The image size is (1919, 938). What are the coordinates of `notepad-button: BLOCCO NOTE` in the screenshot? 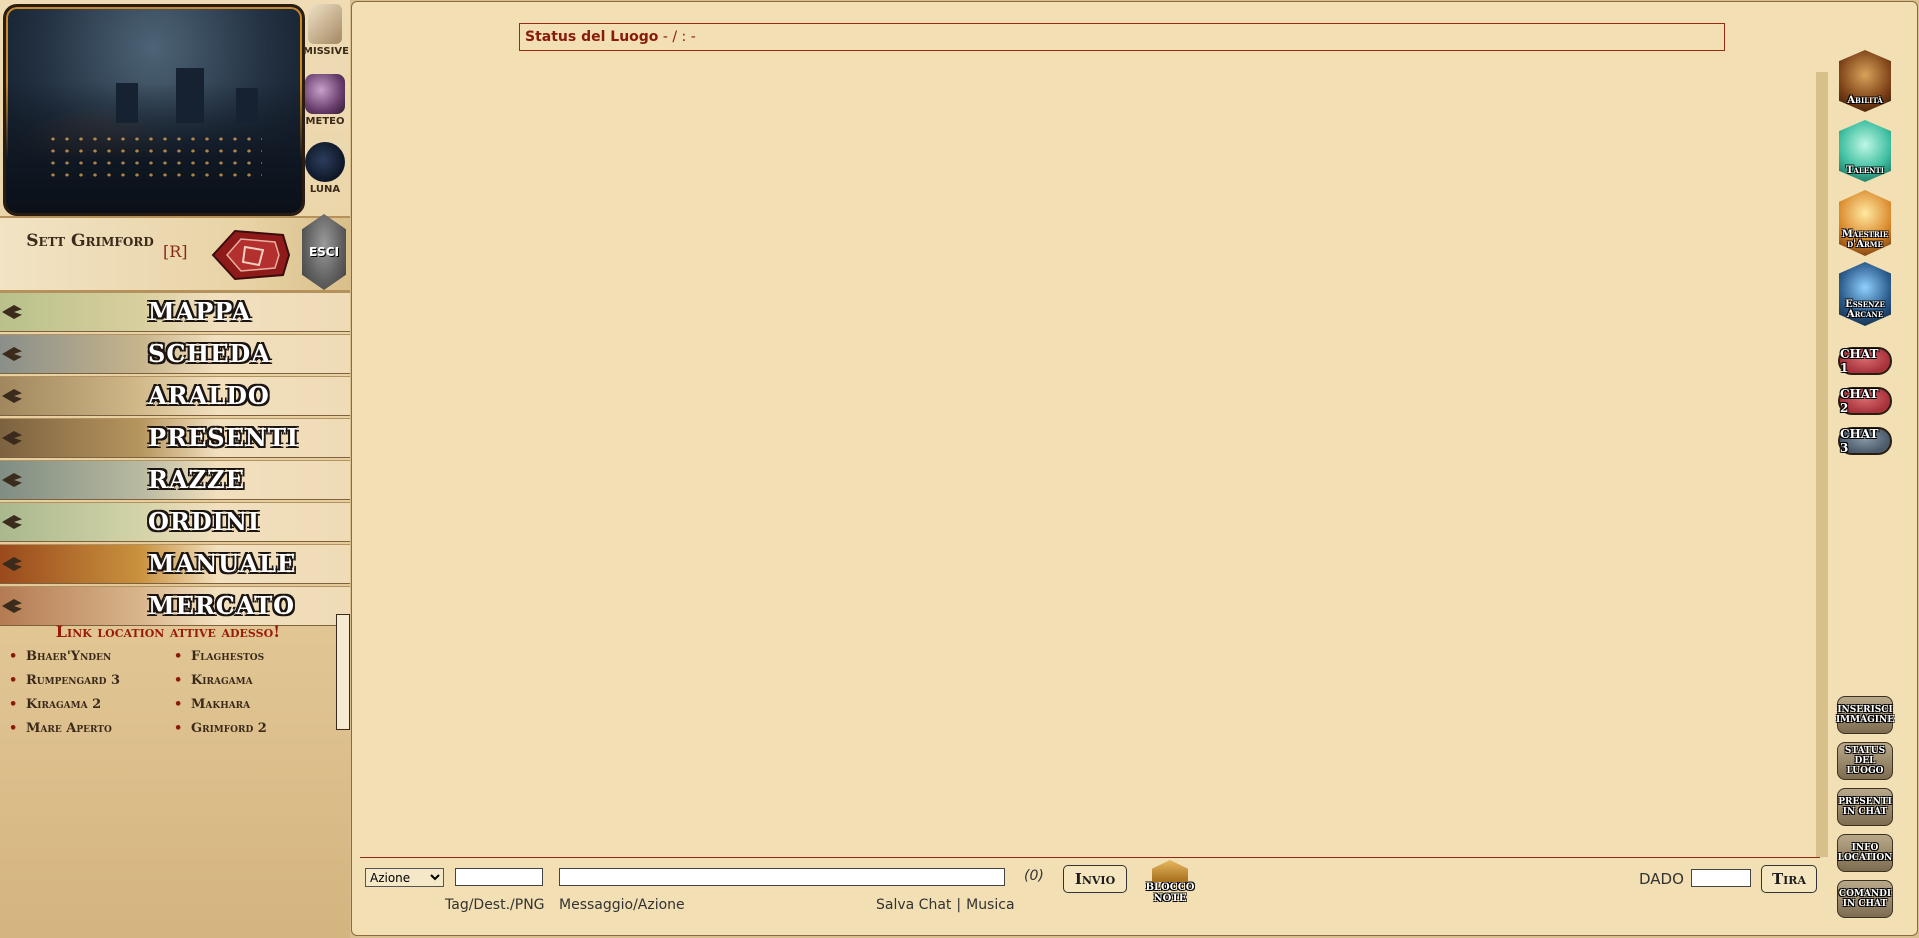 It's located at (1170, 883).